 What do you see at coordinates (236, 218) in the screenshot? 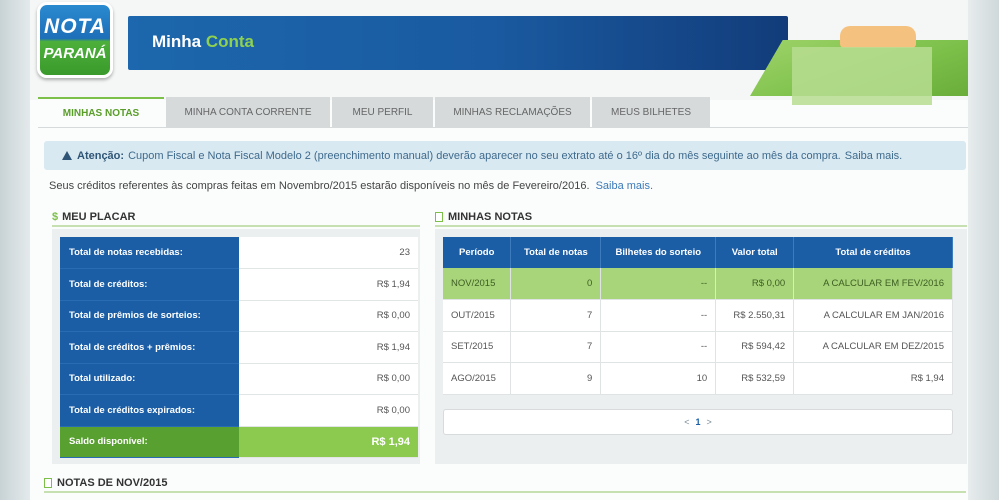
I see `placar-section-header: $ MEU PLACAR` at bounding box center [236, 218].